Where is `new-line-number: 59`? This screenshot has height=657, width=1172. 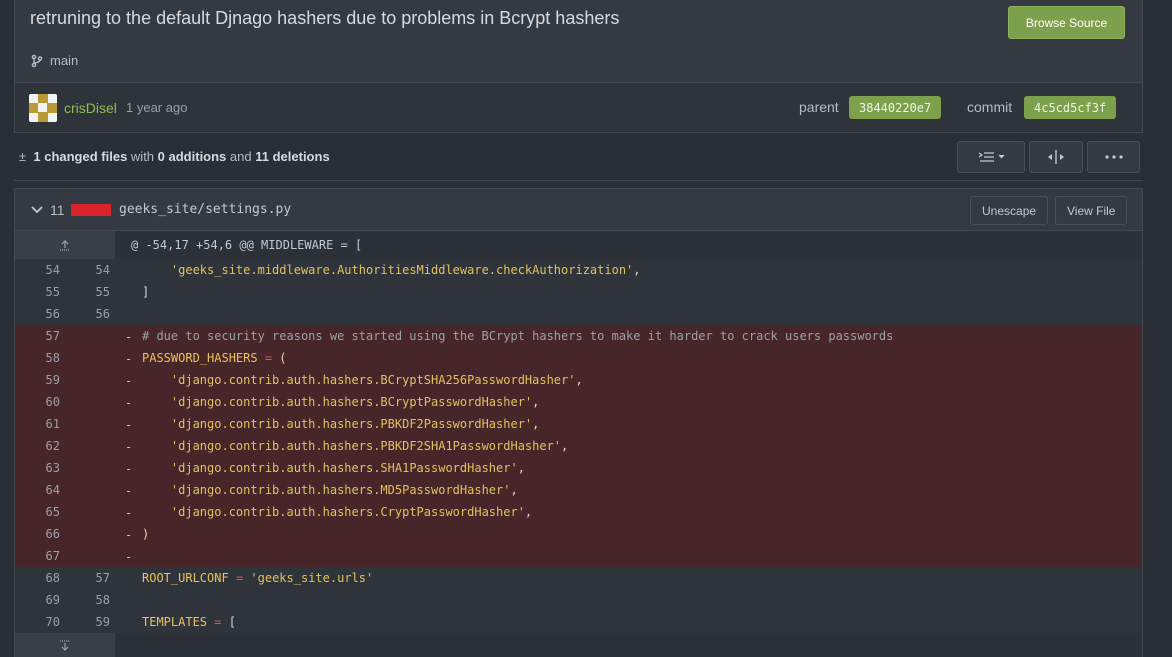 new-line-number: 59 is located at coordinates (95, 622).